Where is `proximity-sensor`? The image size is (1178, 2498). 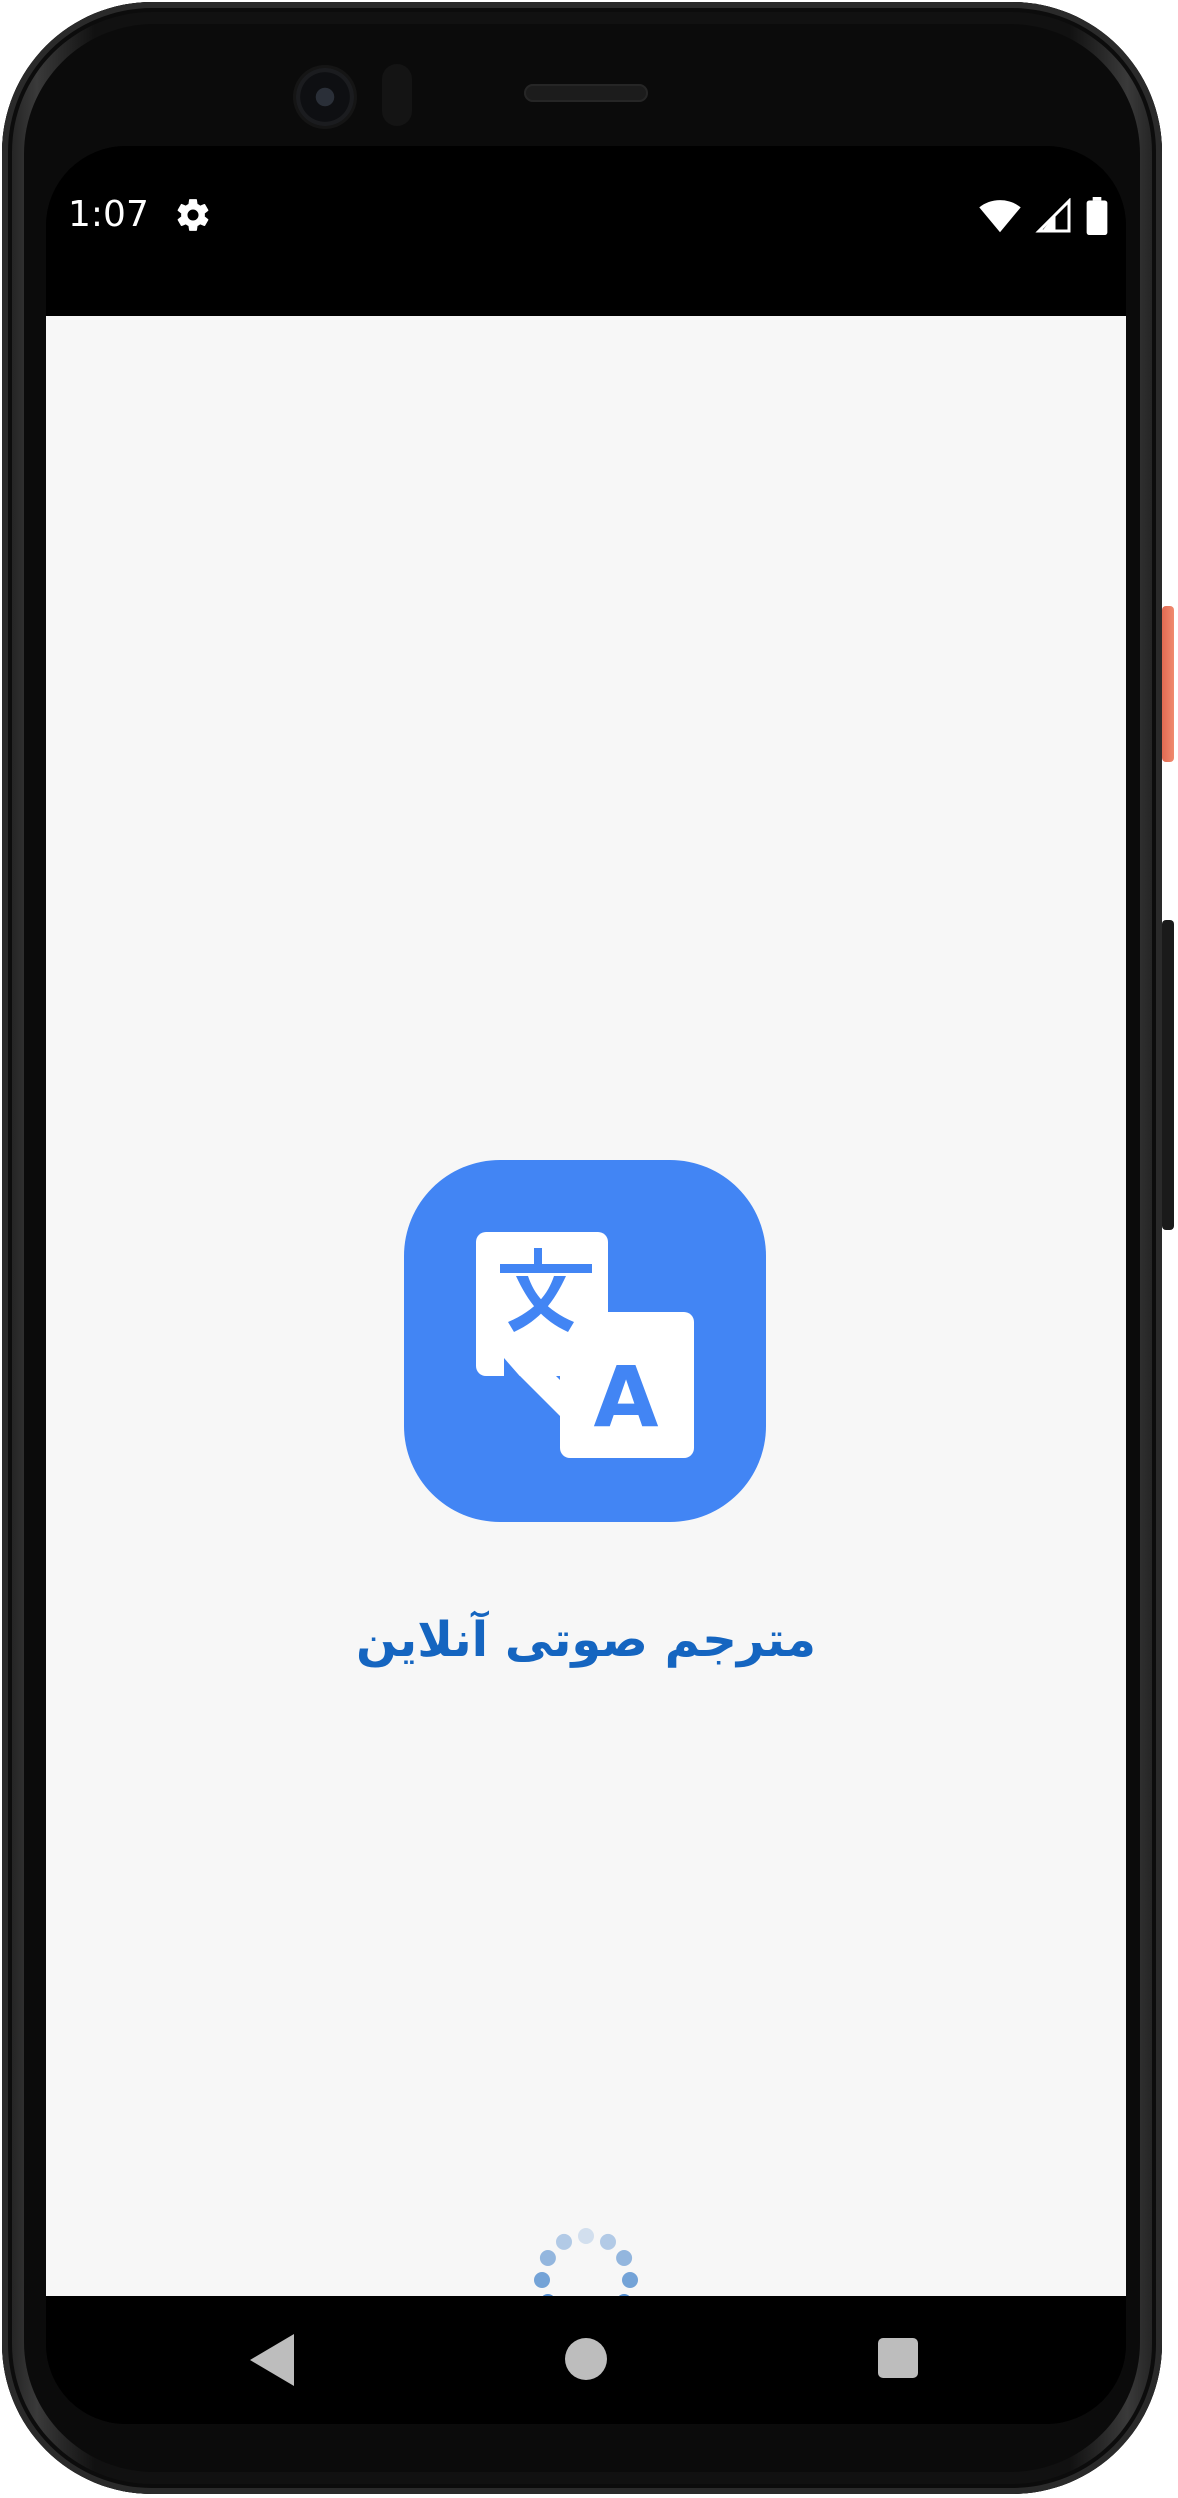
proximity-sensor is located at coordinates (397, 95).